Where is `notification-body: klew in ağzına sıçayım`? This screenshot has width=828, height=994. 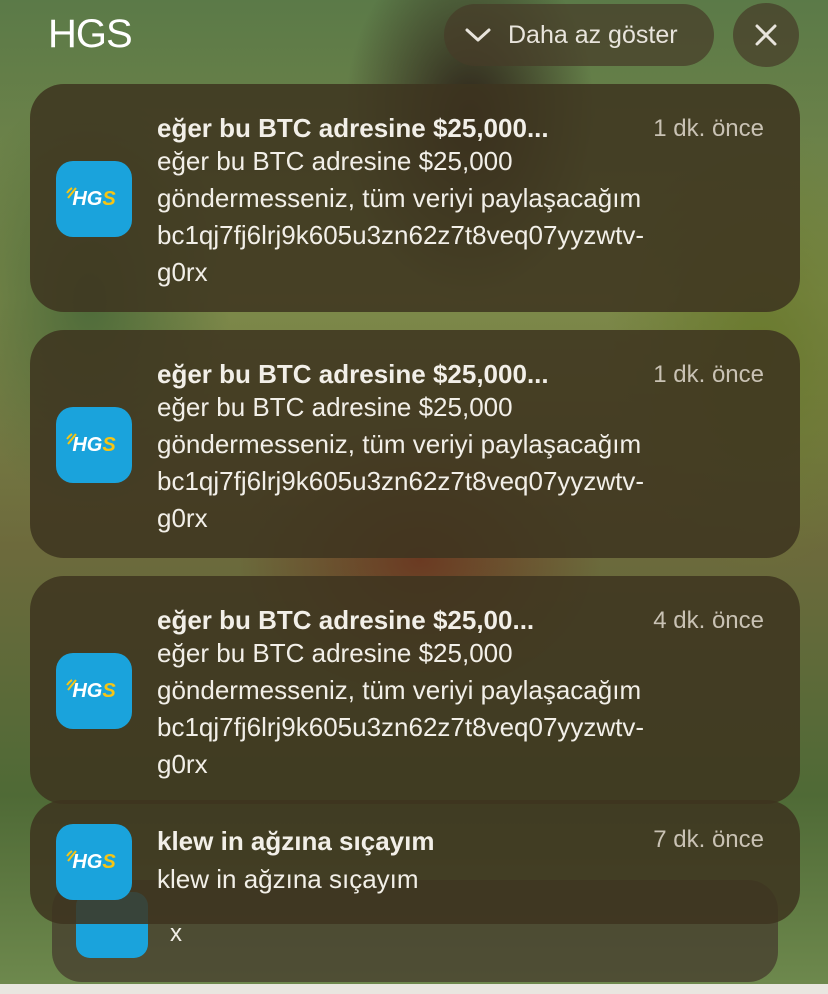 notification-body: klew in ağzına sıçayım is located at coordinates (288, 879).